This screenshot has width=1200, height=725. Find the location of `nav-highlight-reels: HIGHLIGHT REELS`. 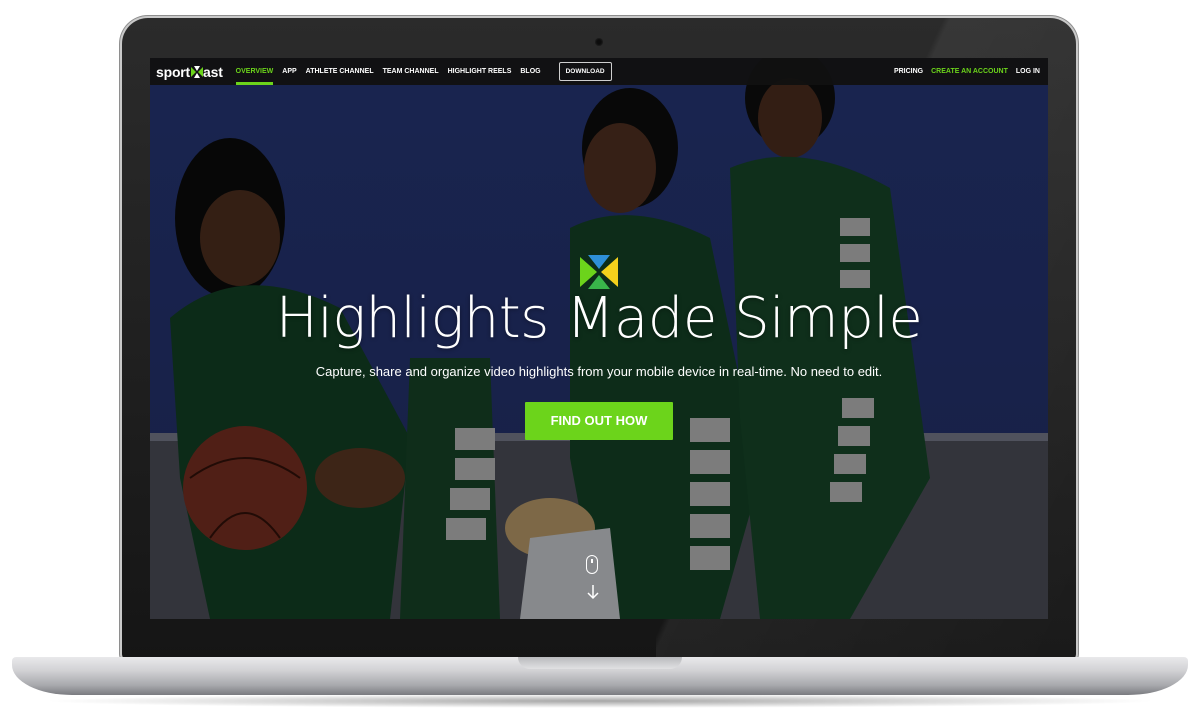

nav-highlight-reels: HIGHLIGHT REELS is located at coordinates (480, 71).